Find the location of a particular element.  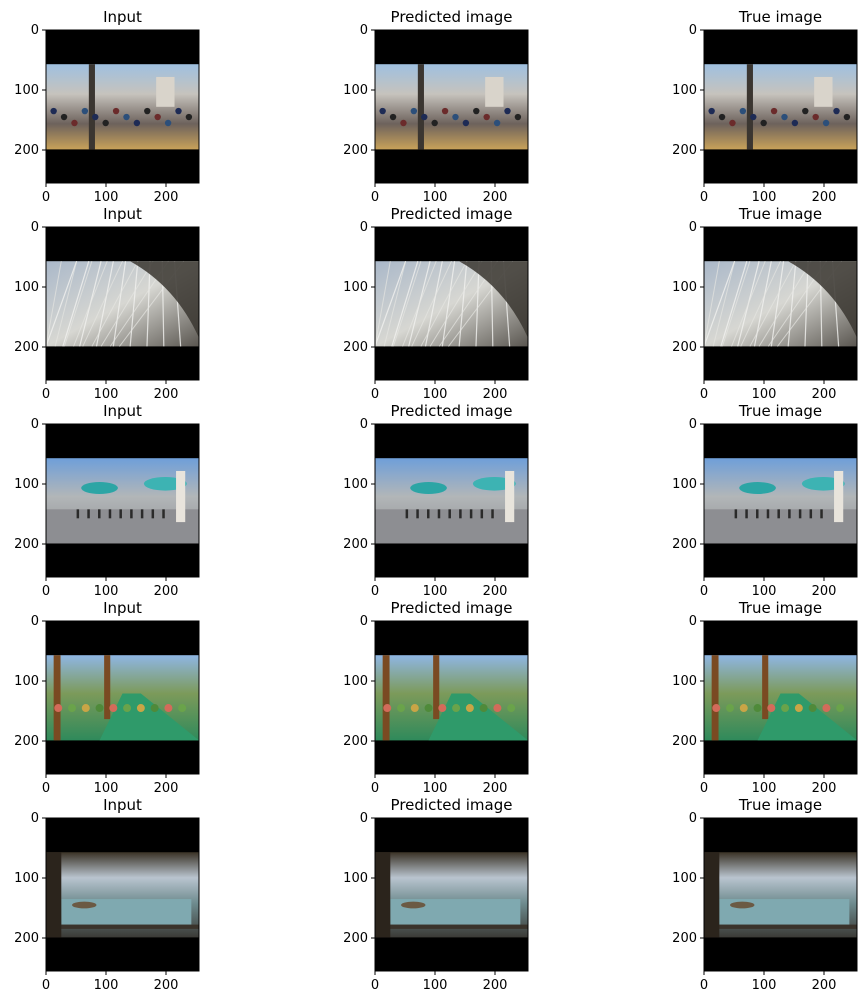

subplot-5-1: Input 0 100 200 0 100 200 is located at coordinates (107, 894).